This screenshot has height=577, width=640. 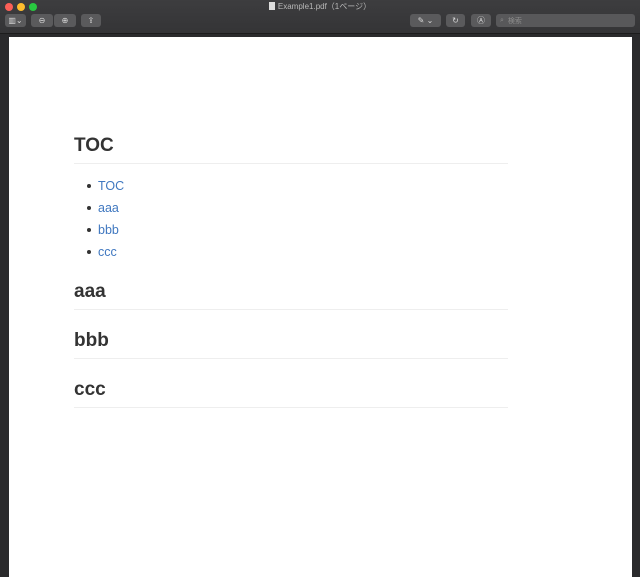 I want to click on section-heading-ccc: ccc, so click(x=291, y=393).